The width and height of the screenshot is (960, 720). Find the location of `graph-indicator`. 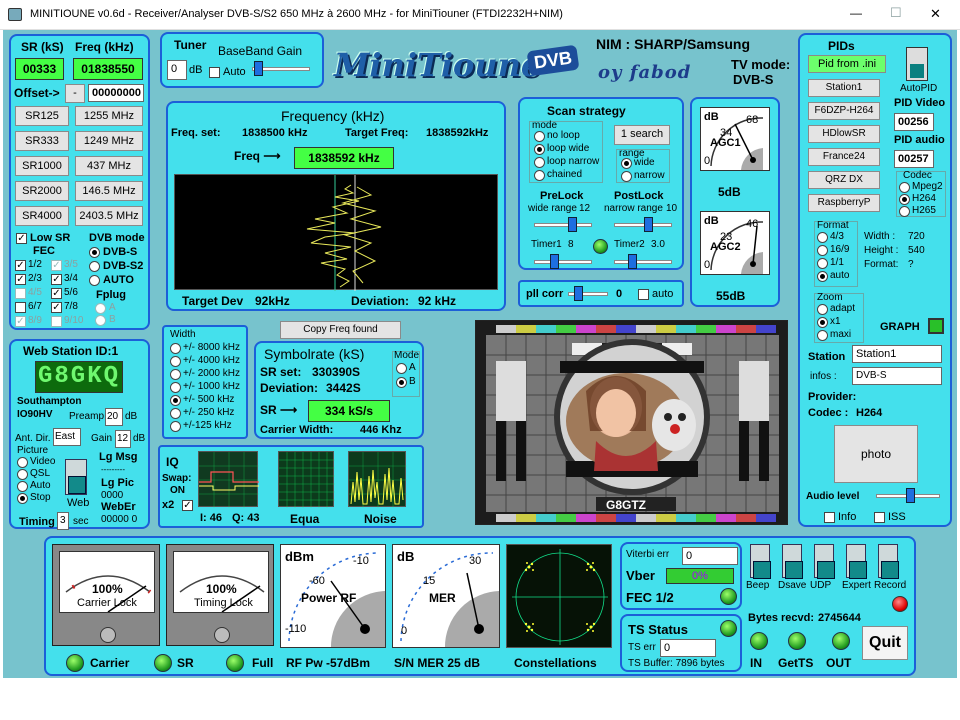

graph-indicator is located at coordinates (936, 326).